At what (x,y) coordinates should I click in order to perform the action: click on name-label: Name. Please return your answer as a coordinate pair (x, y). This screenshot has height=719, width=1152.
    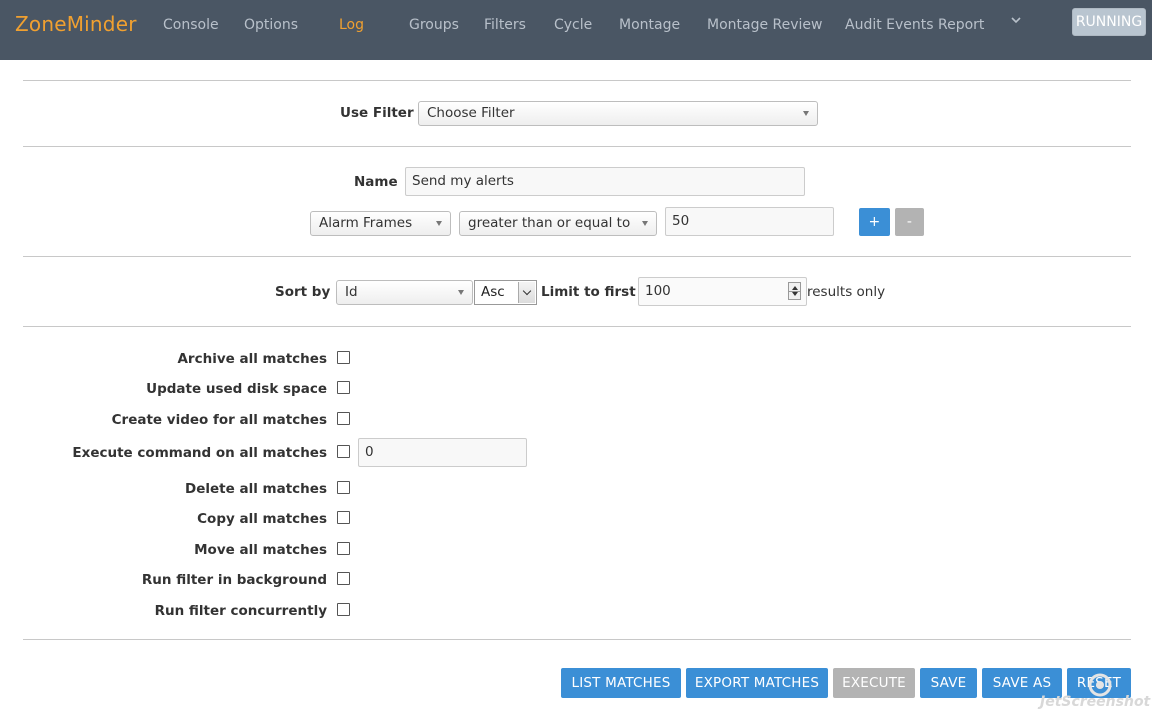
    Looking at the image, I should click on (376, 182).